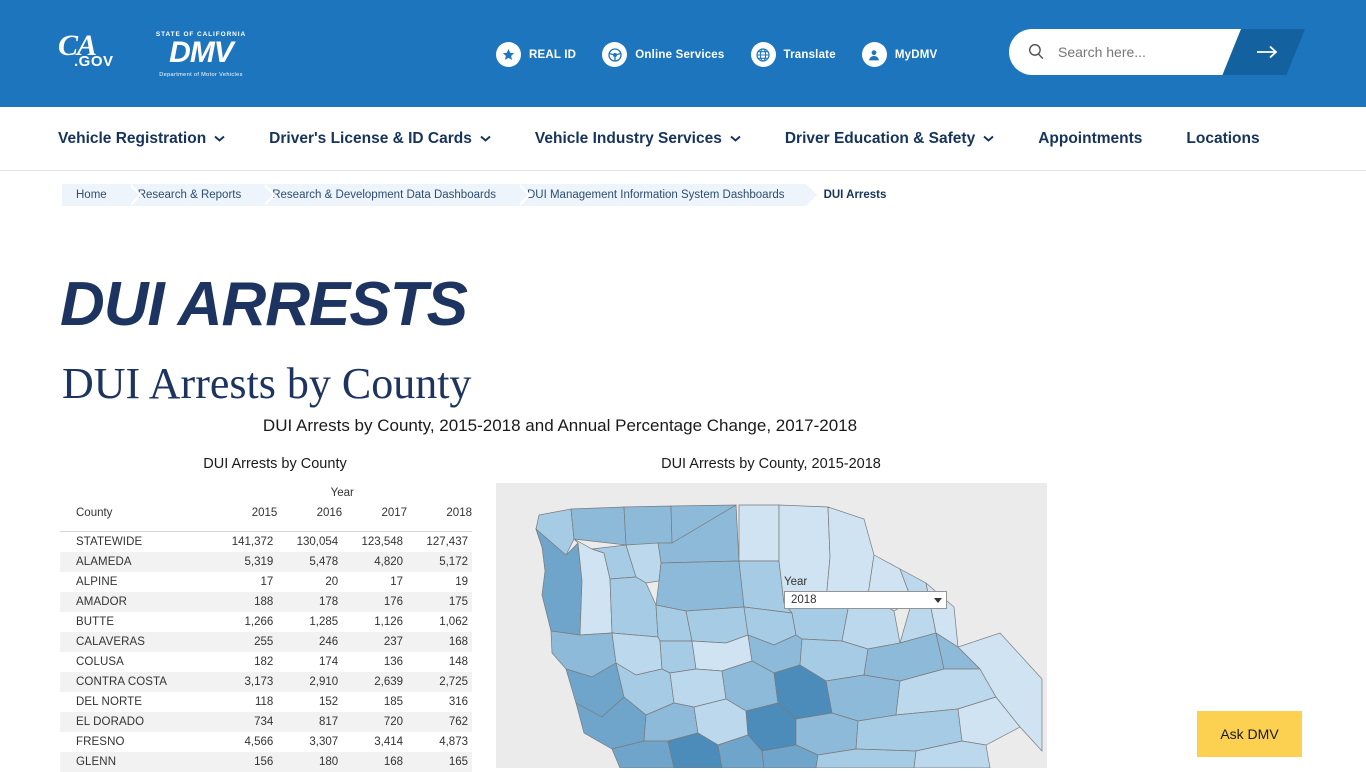  What do you see at coordinates (266, 493) in the screenshot?
I see `table-group-header-row: Year` at bounding box center [266, 493].